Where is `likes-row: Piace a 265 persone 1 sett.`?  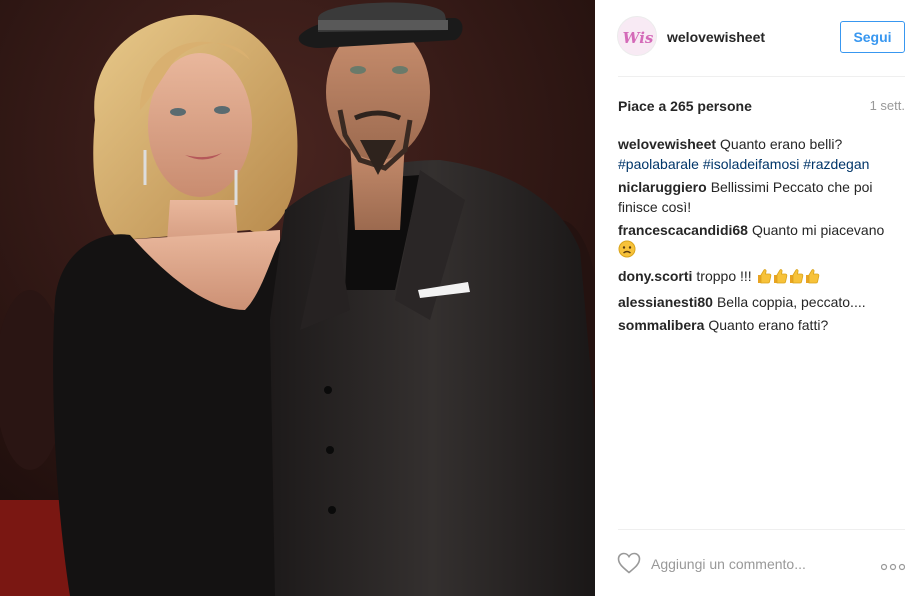 likes-row: Piace a 265 persone 1 sett. is located at coordinates (761, 106).